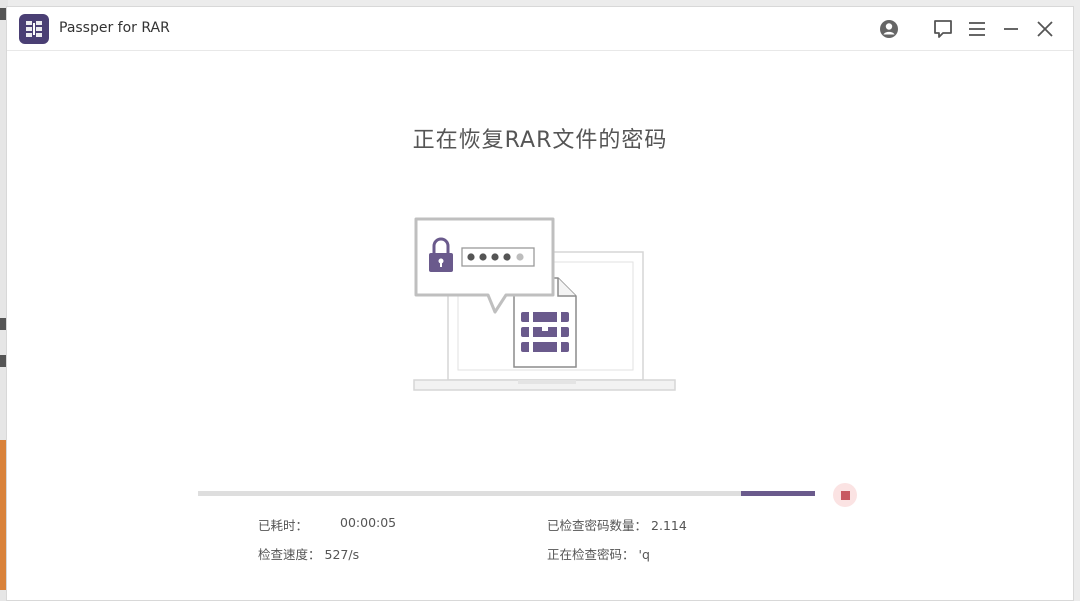  I want to click on current-password-value: 'q, so click(644, 554).